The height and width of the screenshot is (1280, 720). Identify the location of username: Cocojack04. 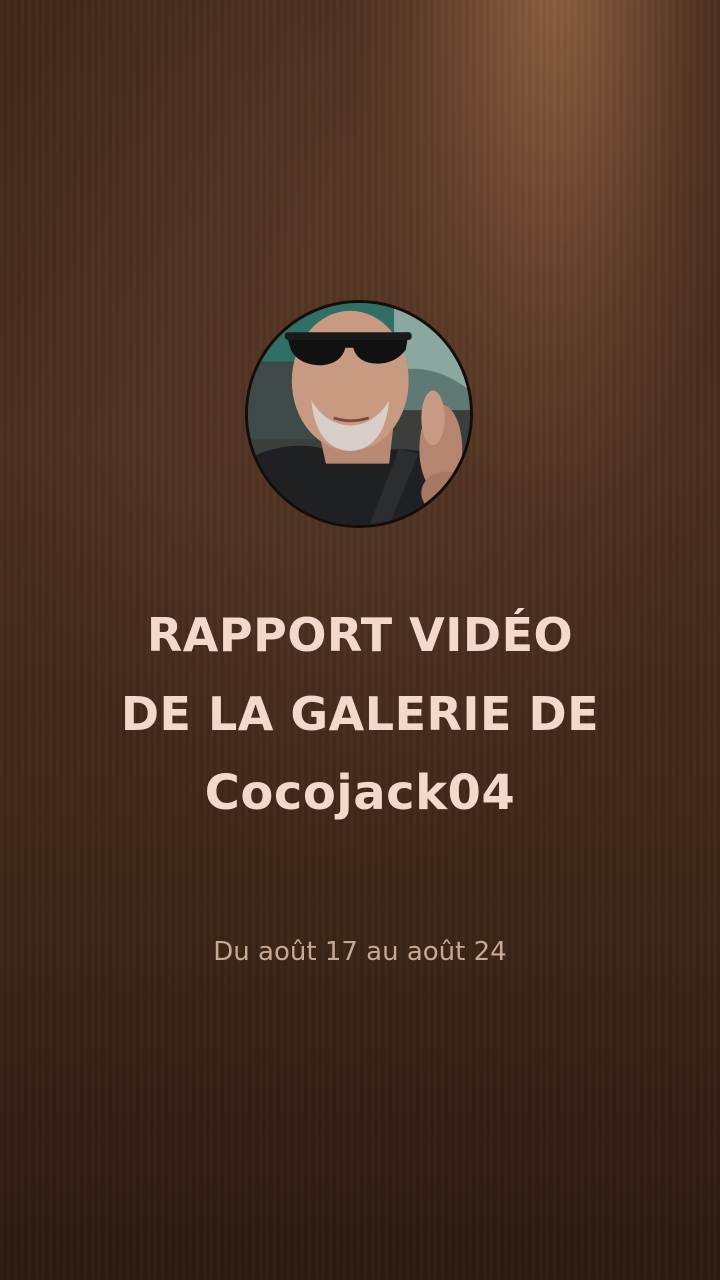
(360, 793).